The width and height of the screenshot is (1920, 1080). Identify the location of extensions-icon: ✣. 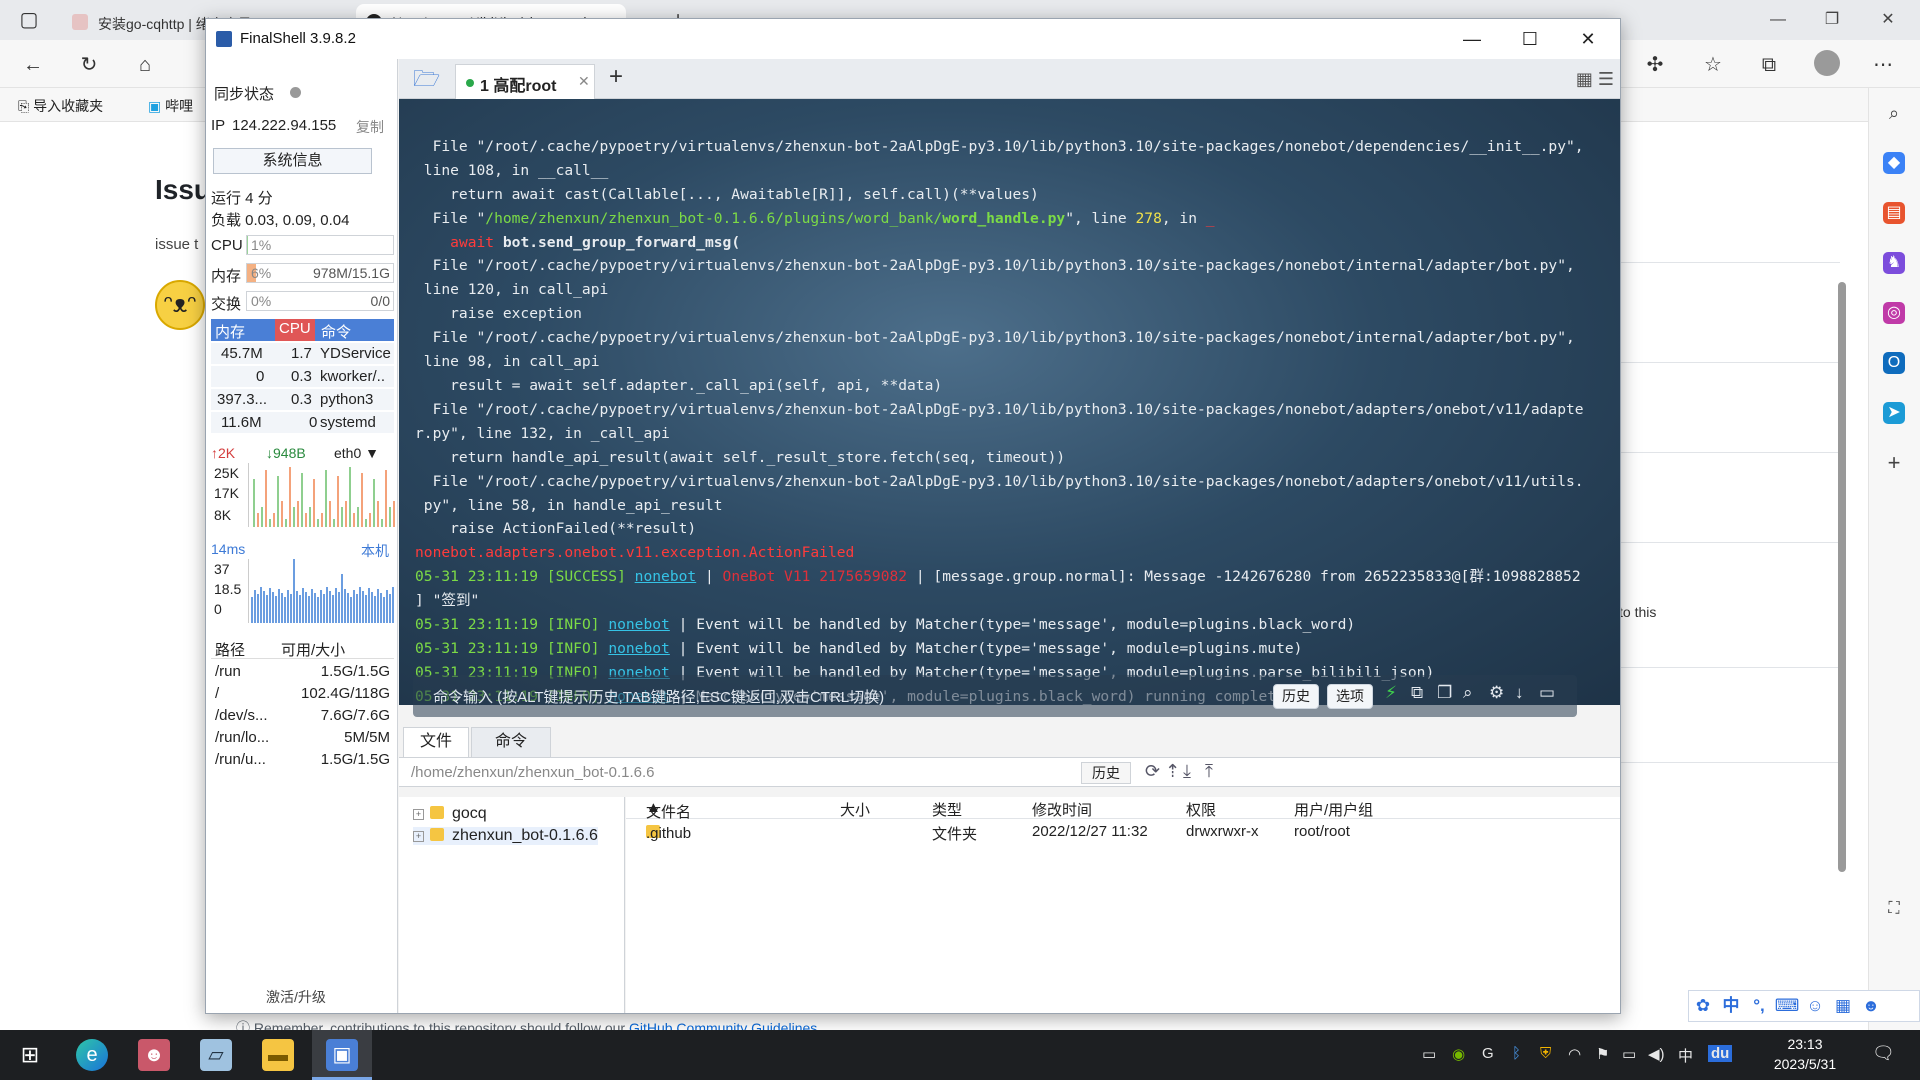
(1655, 65).